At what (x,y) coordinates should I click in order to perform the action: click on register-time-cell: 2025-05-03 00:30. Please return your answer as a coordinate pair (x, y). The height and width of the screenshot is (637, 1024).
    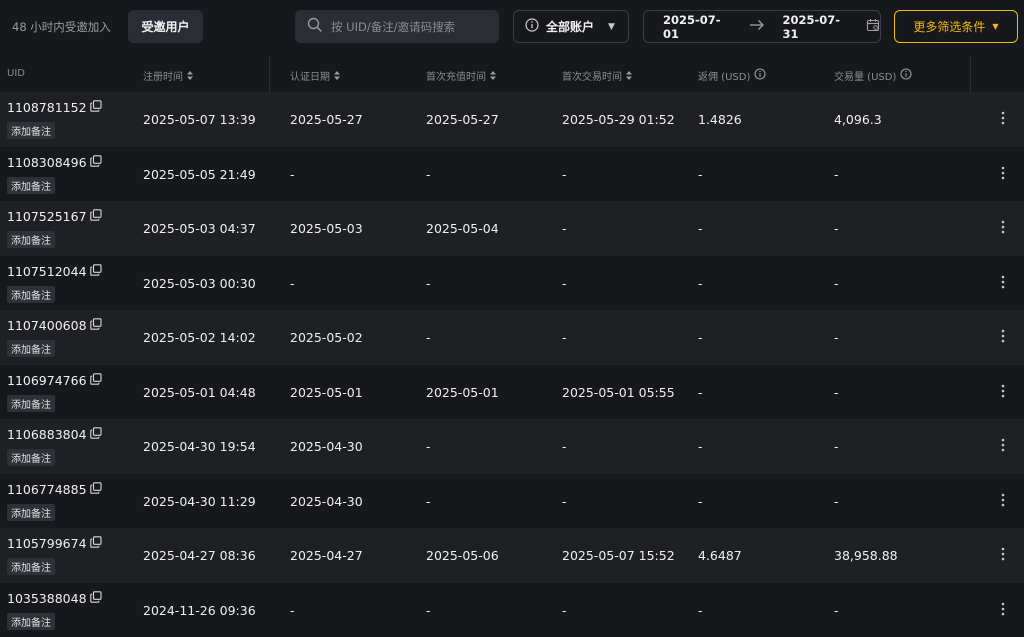
    Looking at the image, I should click on (199, 283).